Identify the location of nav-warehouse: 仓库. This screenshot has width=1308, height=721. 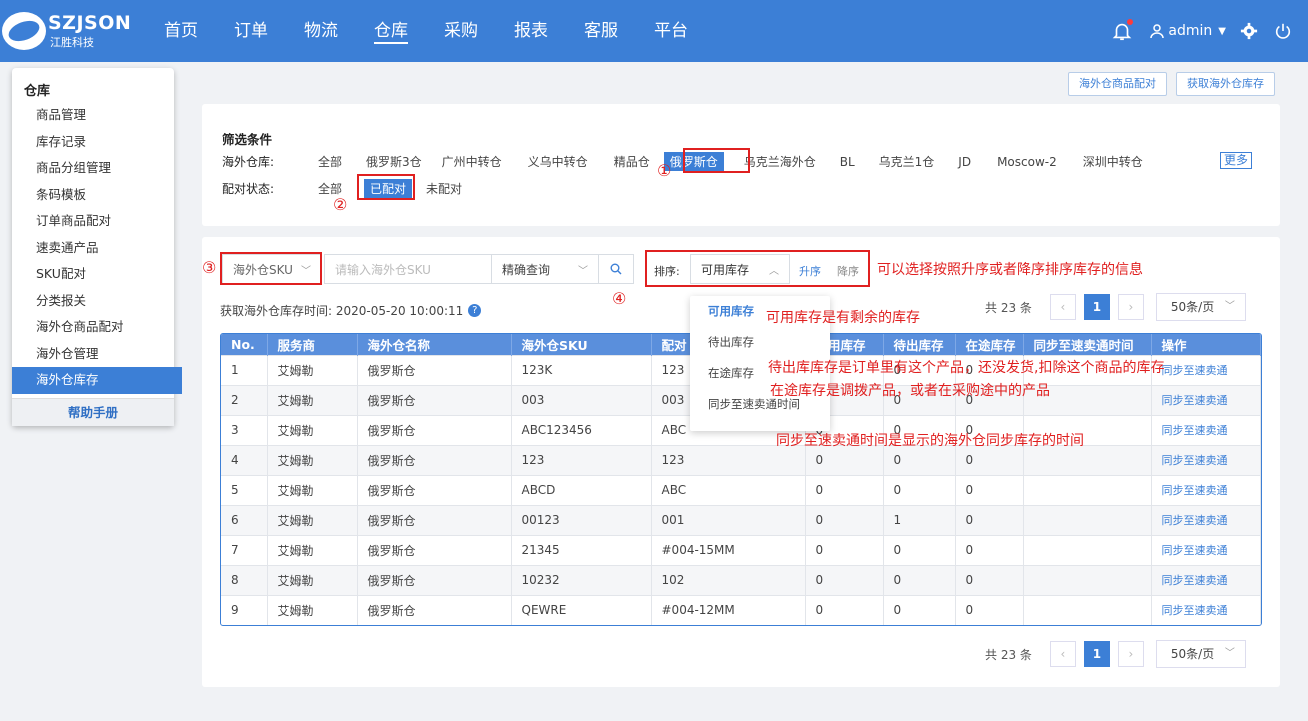
(391, 31).